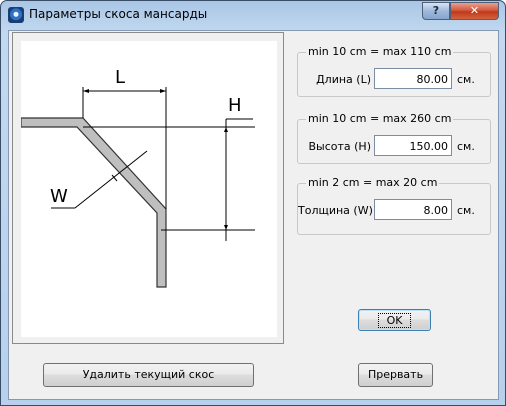 Image resolution: width=506 pixels, height=406 pixels. I want to click on height-input, so click(413, 145).